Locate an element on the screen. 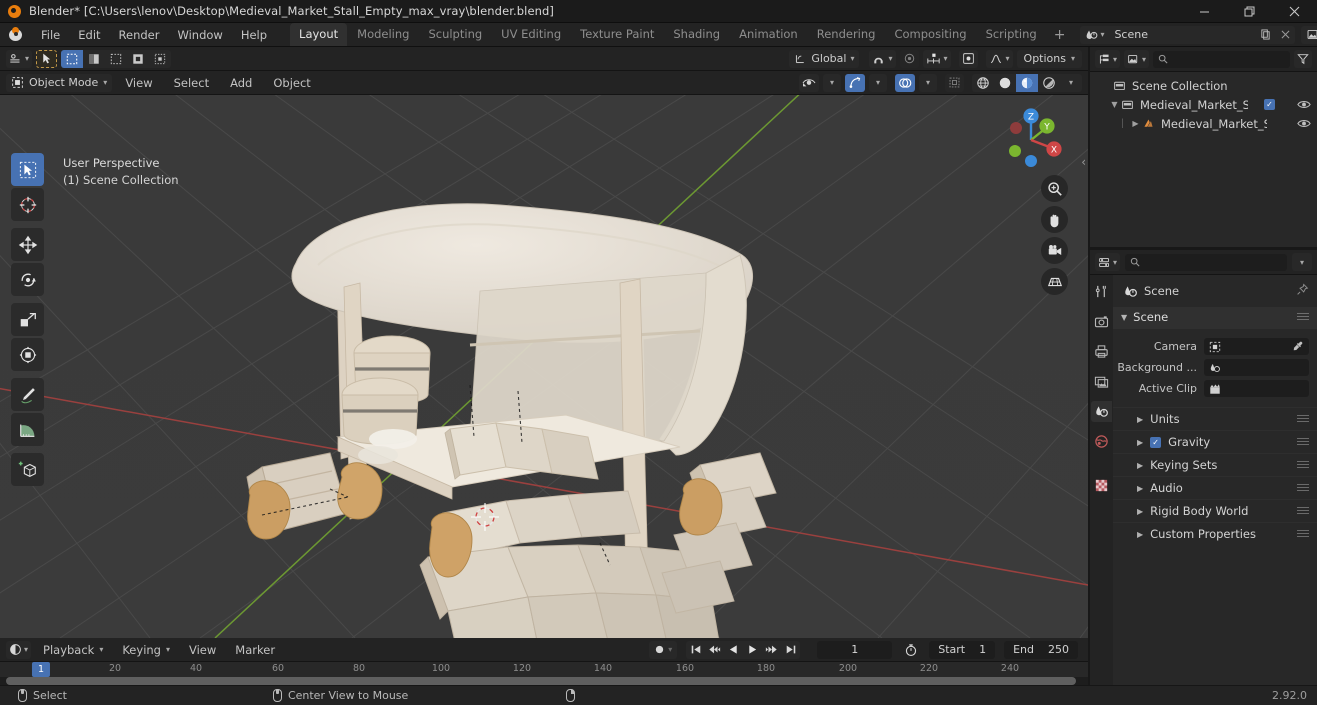 This screenshot has width=1317, height=705. tab-uv-editing: UV Editing is located at coordinates (531, 34).